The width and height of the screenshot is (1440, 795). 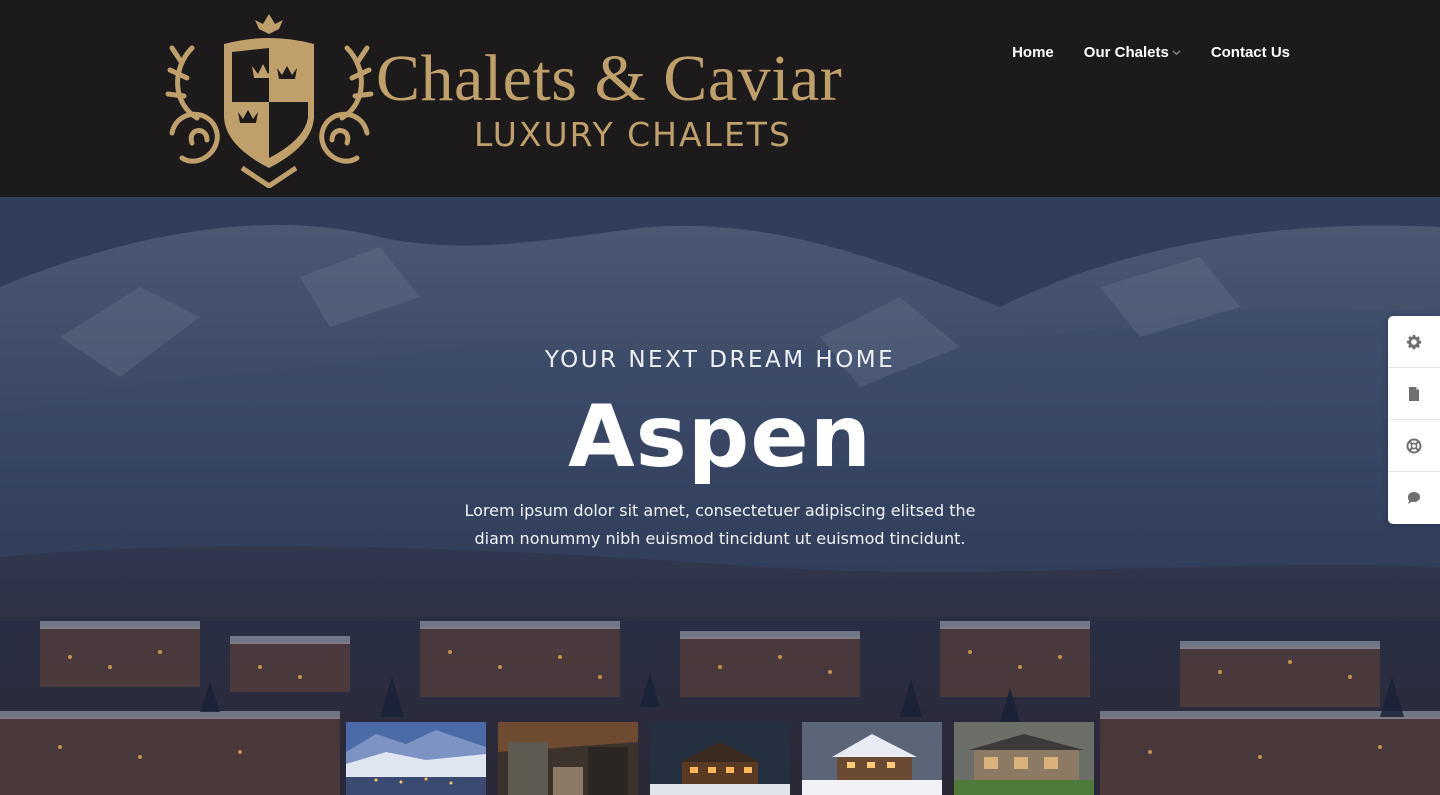 I want to click on nav-contact-us-label: Contact Us, so click(x=1250, y=52).